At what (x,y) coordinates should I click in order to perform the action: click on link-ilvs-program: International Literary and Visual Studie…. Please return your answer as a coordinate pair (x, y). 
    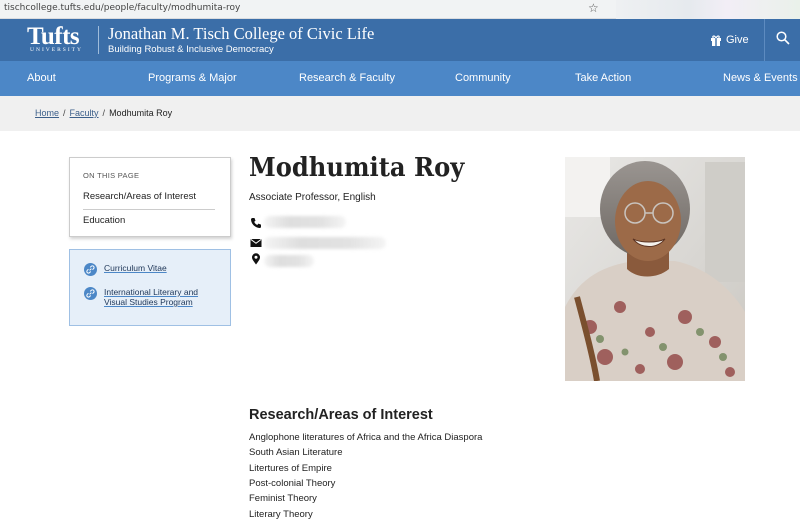
    Looking at the image, I should click on (153, 297).